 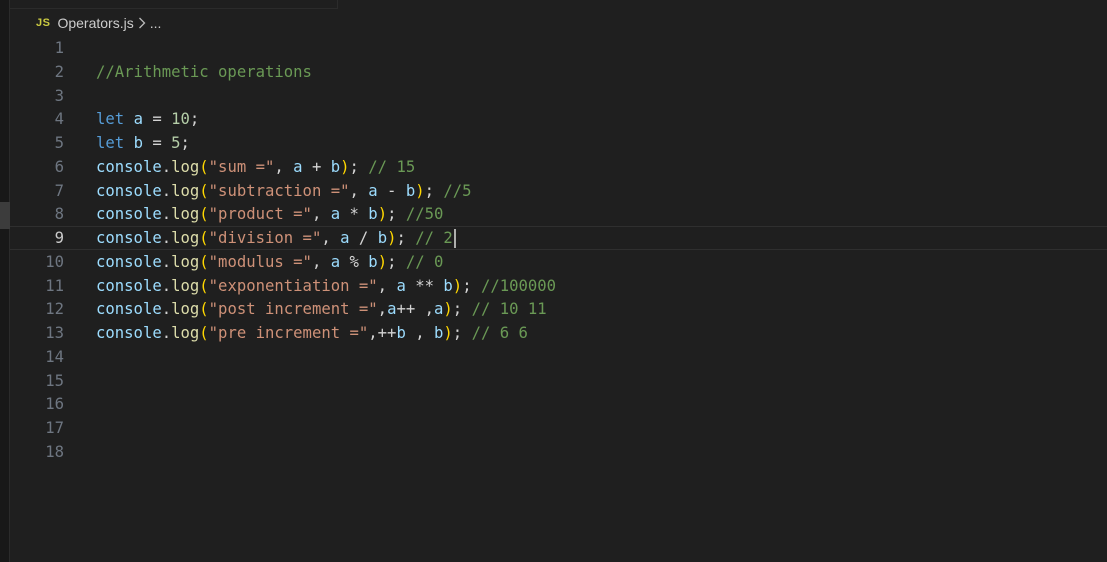 I want to click on code-token: "pre increment =", so click(x=288, y=333).